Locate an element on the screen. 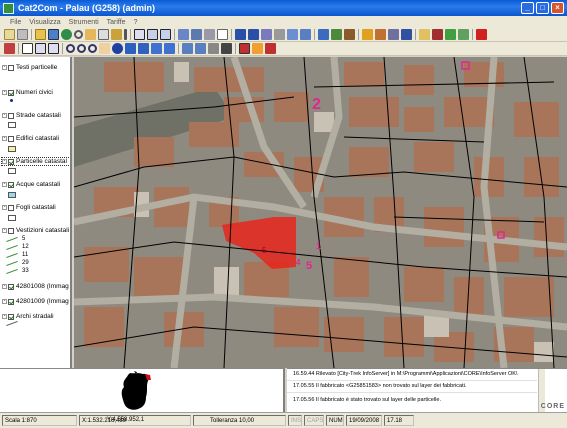 The image size is (567, 428). search-icon is located at coordinates (78, 34).